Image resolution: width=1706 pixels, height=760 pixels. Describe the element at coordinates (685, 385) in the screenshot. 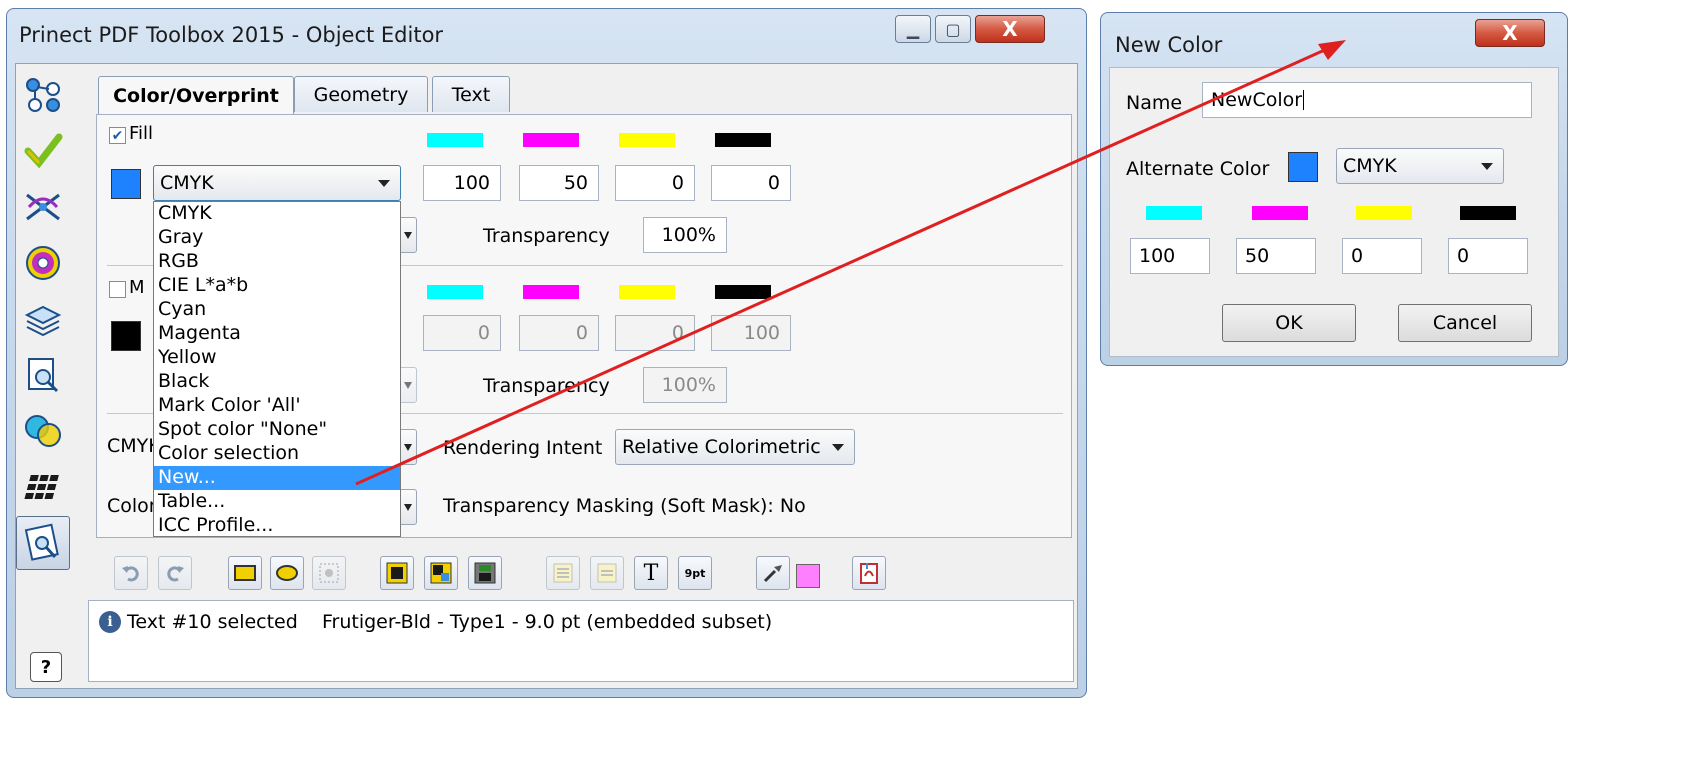

I see `stroke-transparency-field: 100%` at that location.